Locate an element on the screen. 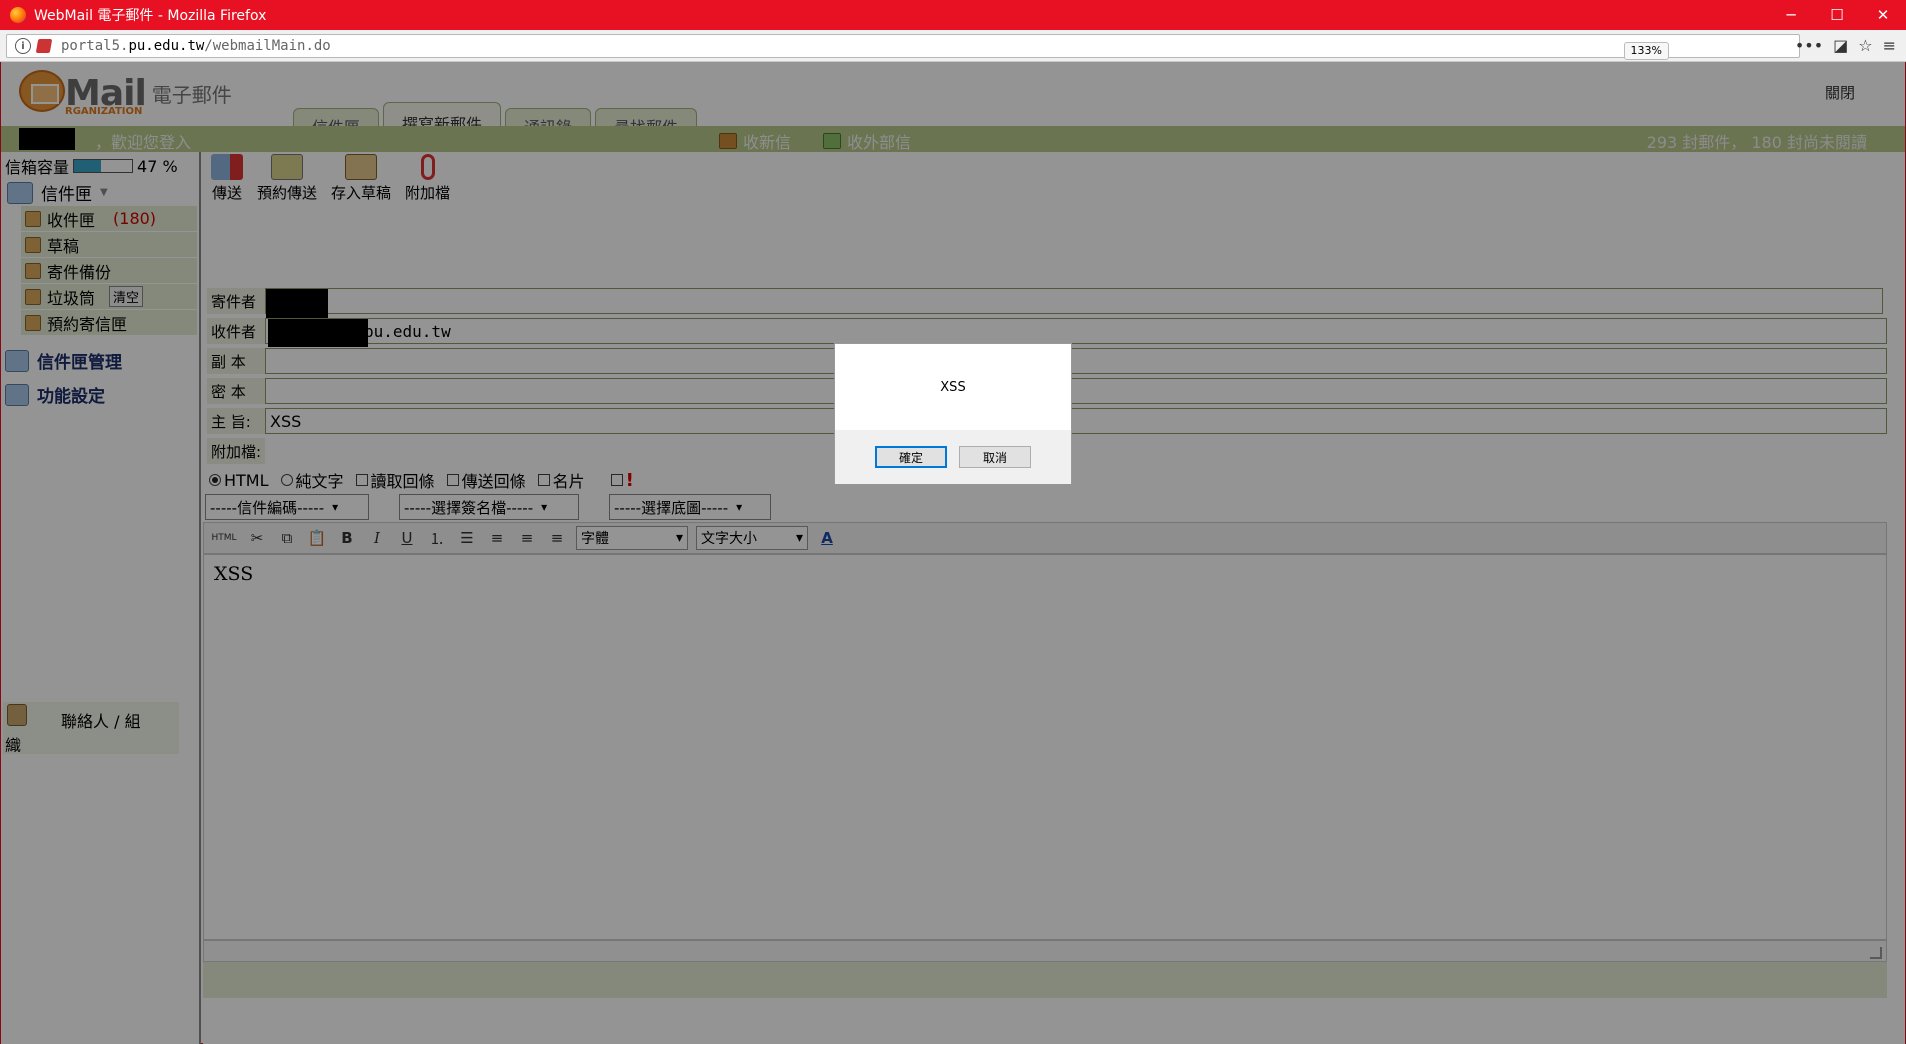  minimize-icon: ─ is located at coordinates (1791, 15).